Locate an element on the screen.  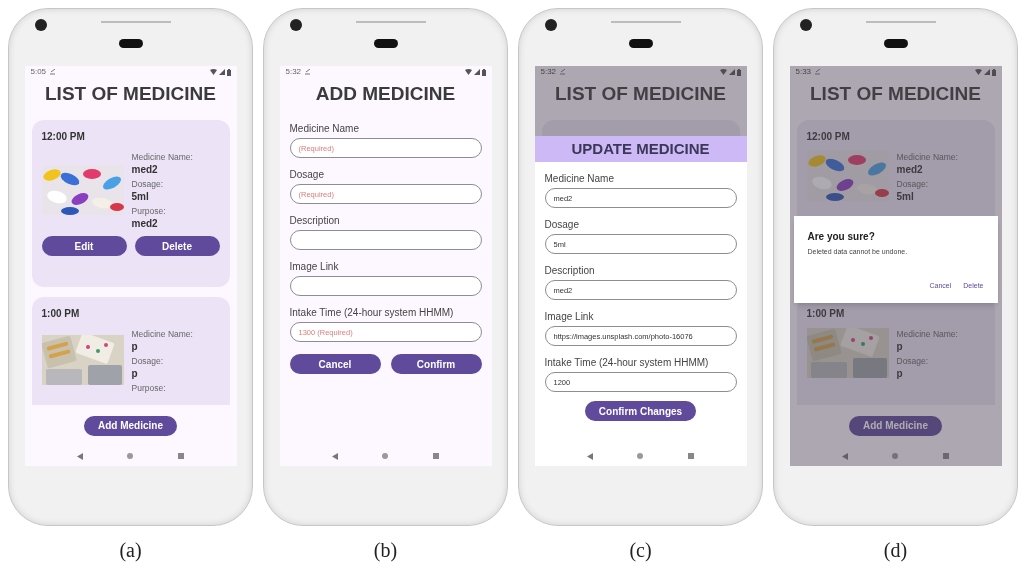
button: Confirm is located at coordinates (436, 364).